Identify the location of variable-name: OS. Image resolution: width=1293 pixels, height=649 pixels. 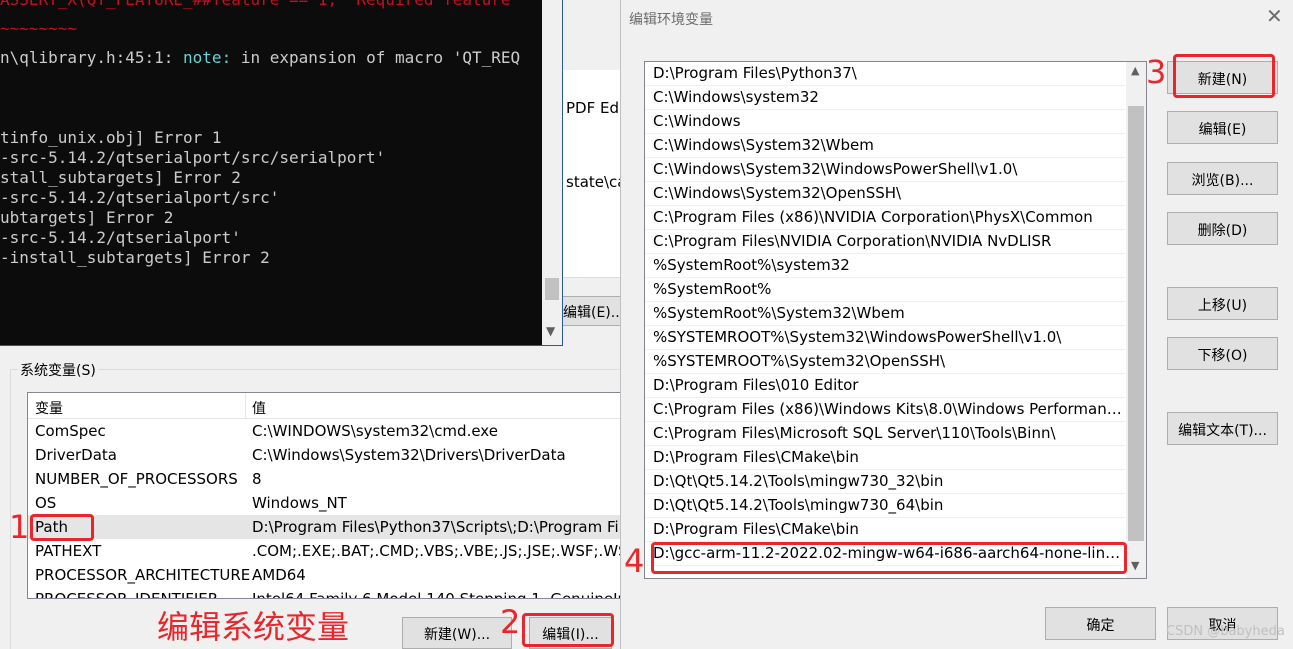
(46, 503).